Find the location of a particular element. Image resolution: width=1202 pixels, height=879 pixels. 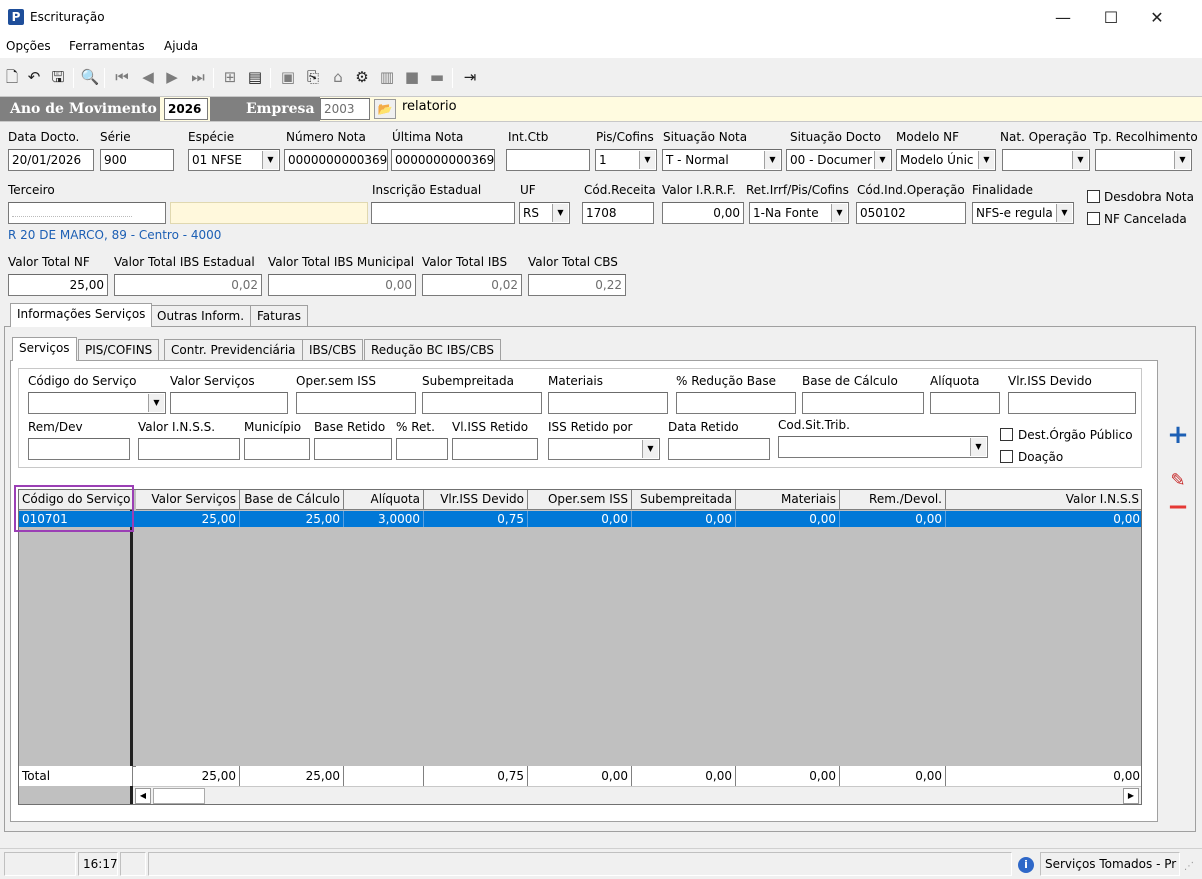

tab-servicos: Serviços is located at coordinates (44, 349).